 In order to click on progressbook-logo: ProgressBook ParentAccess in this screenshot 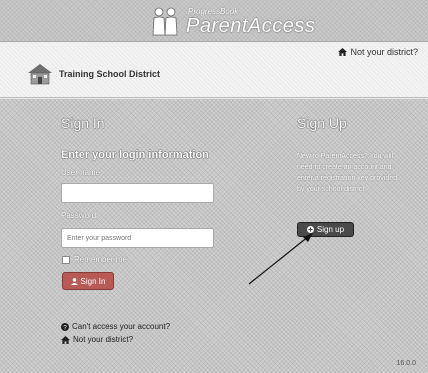, I will do `click(232, 21)`.